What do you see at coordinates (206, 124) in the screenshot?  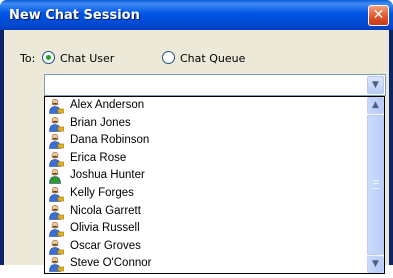 I see `list-item: Brian Jones` at bounding box center [206, 124].